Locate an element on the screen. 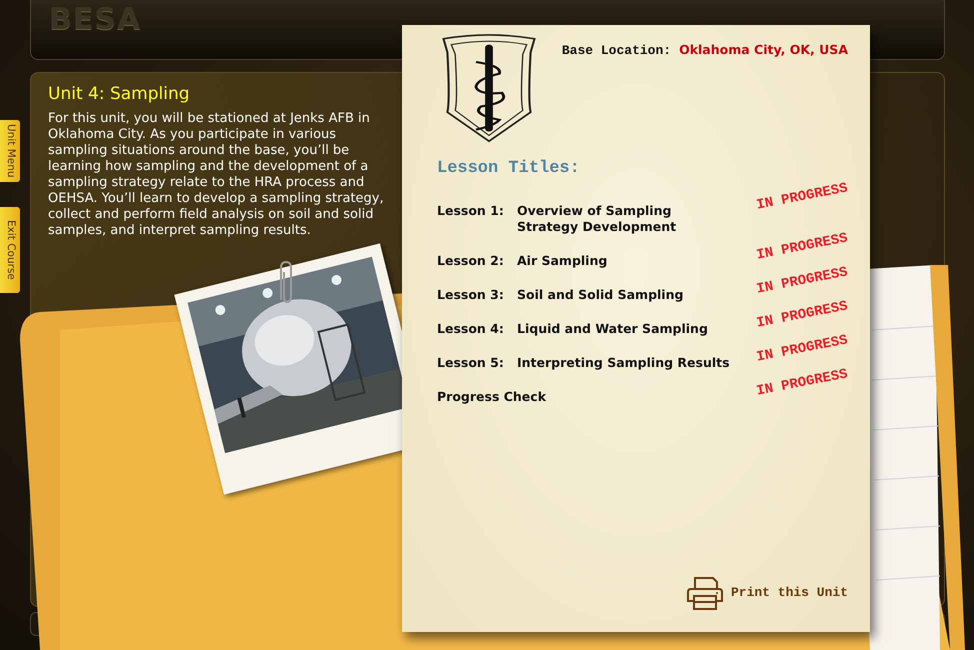  lesson-titles-heading: Lesson Titles: is located at coordinates (509, 169).